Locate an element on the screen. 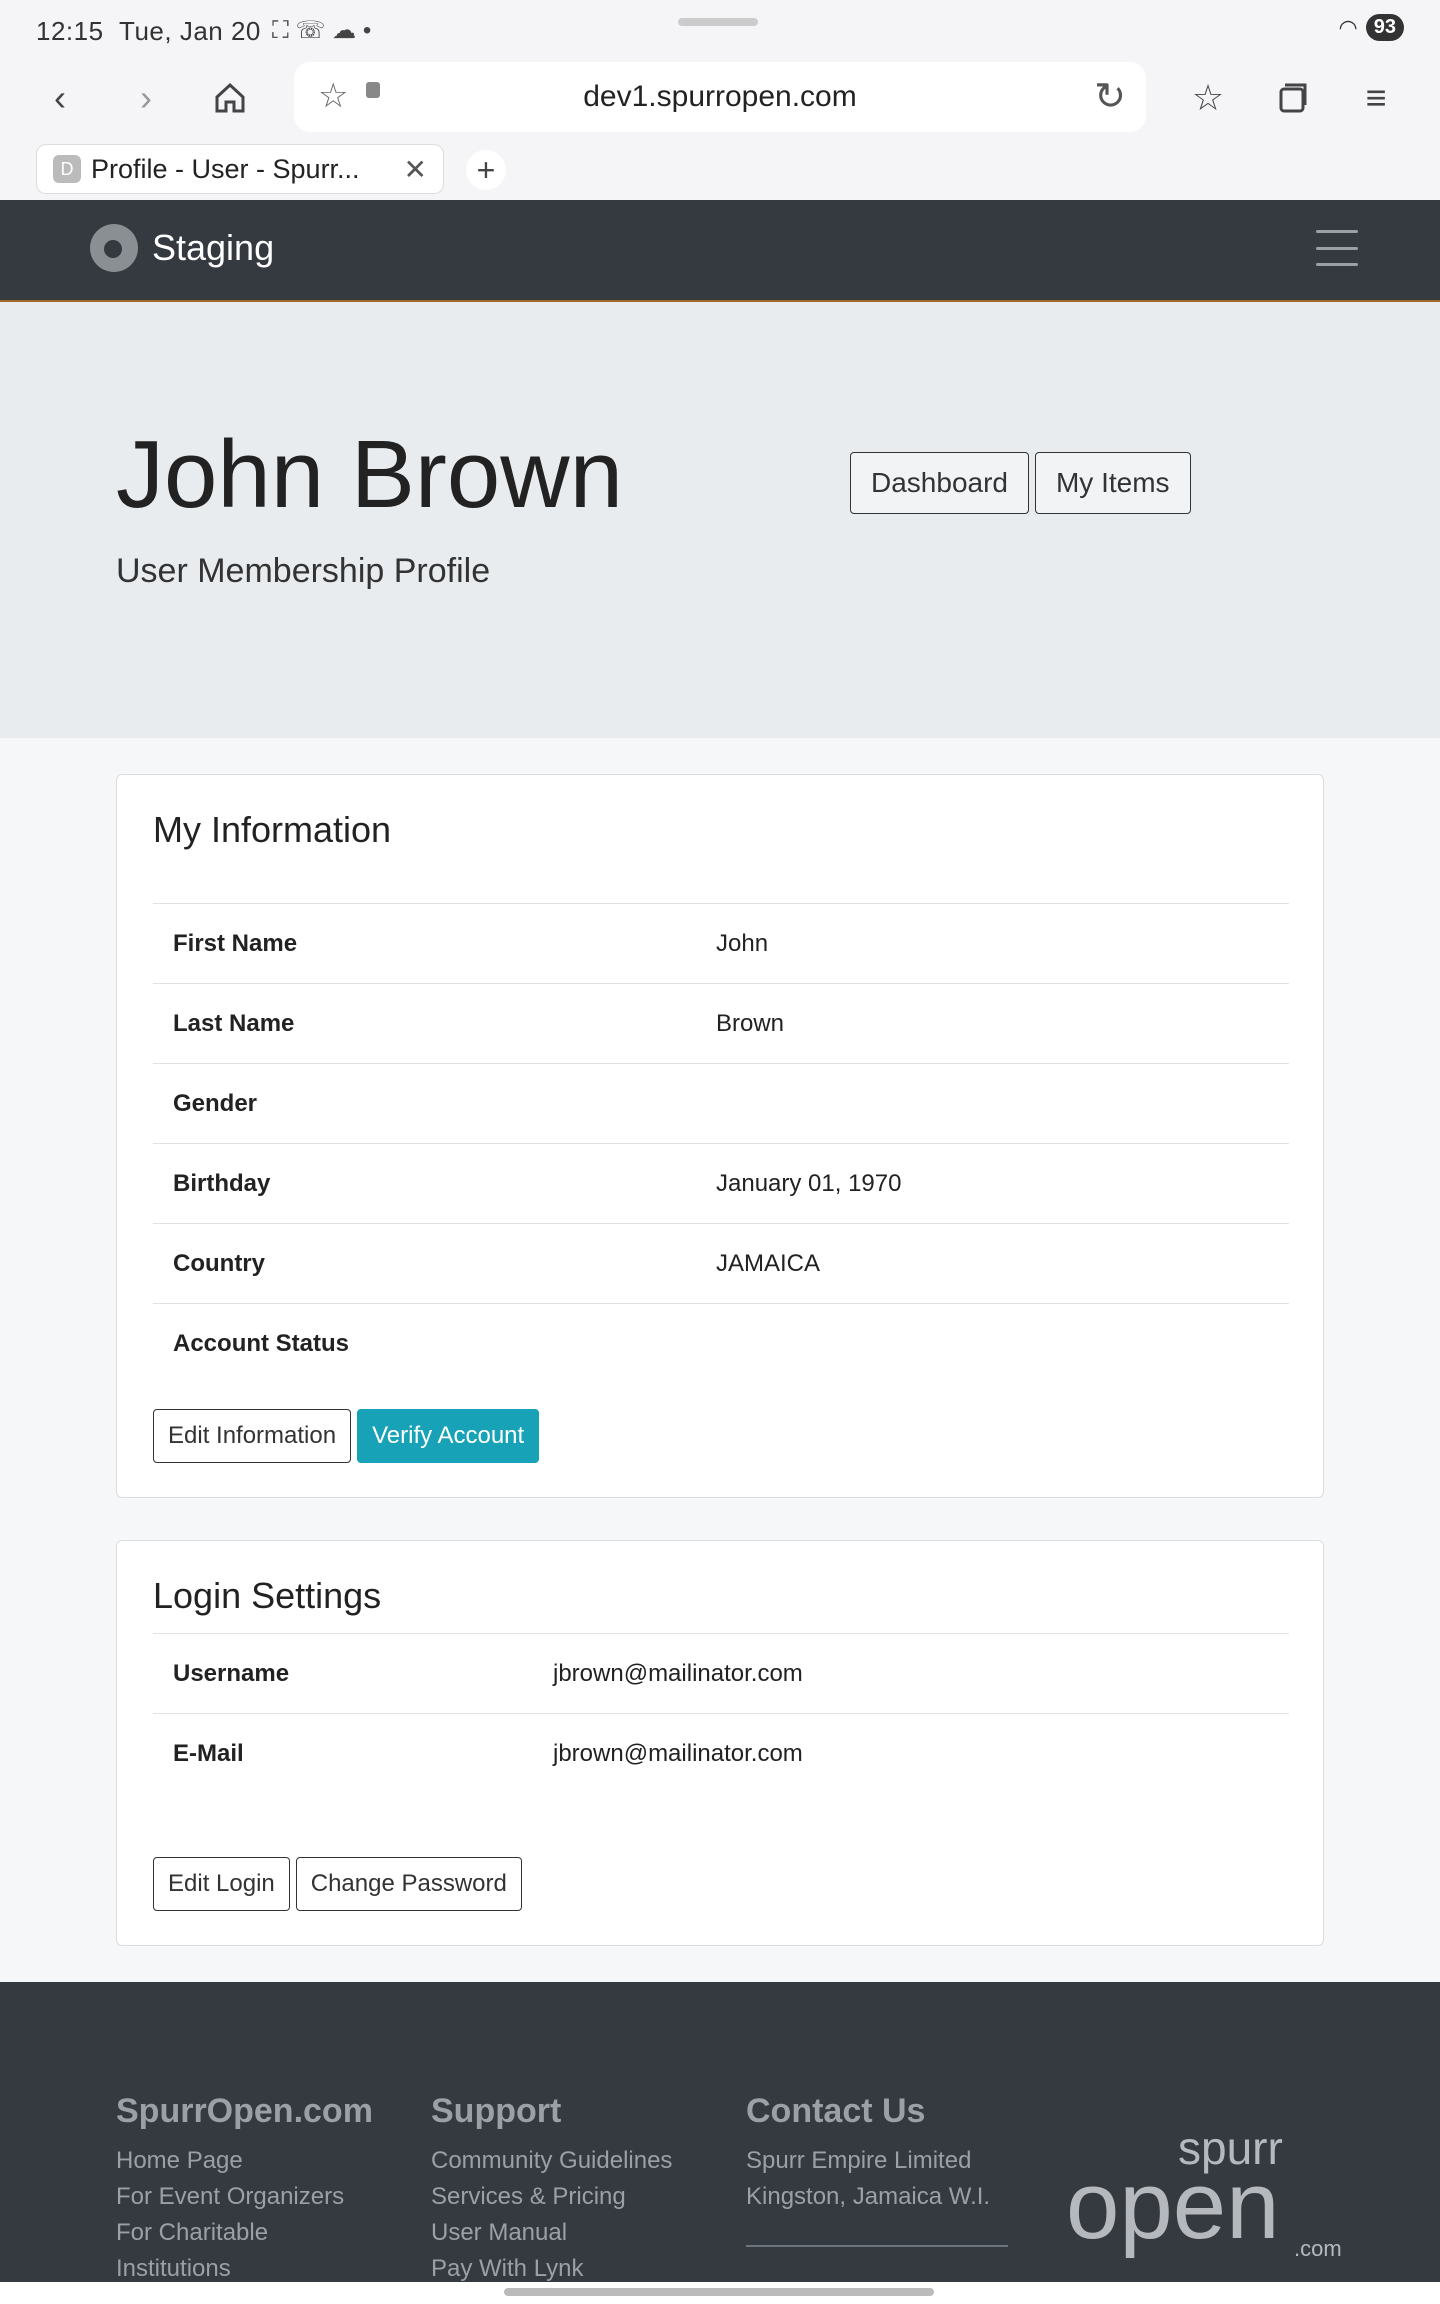 This screenshot has height=2304, width=1440. edit-login-button: Edit Login is located at coordinates (221, 1884).